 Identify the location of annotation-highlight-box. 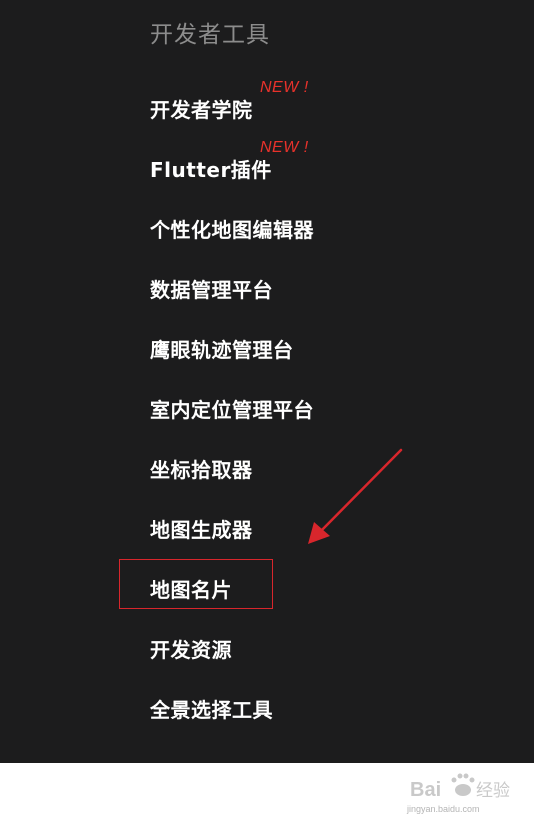
(196, 584).